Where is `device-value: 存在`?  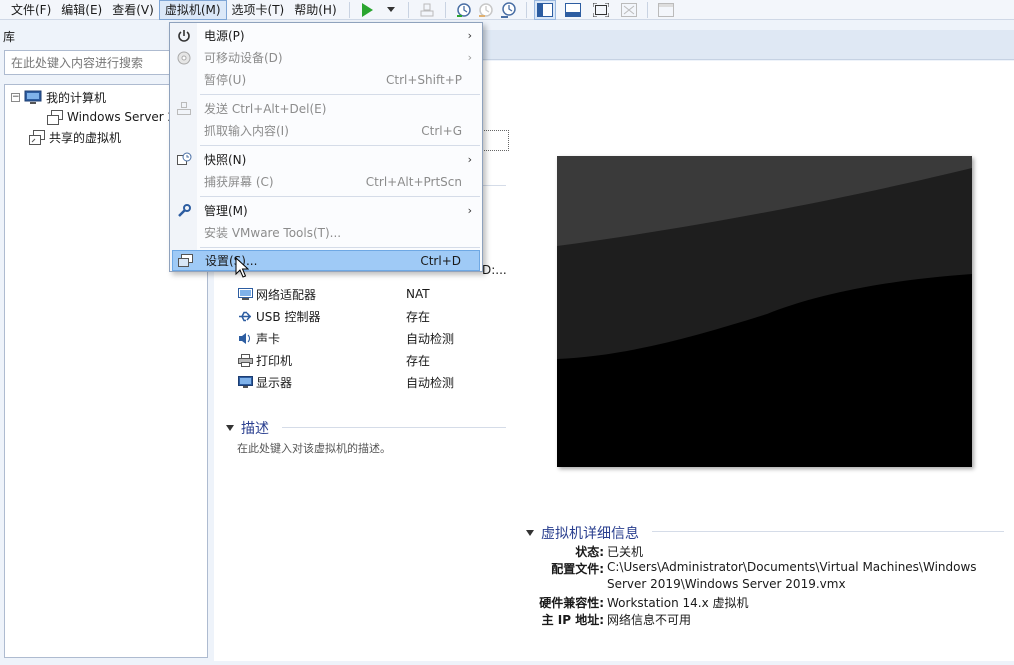 device-value: 存在 is located at coordinates (418, 316).